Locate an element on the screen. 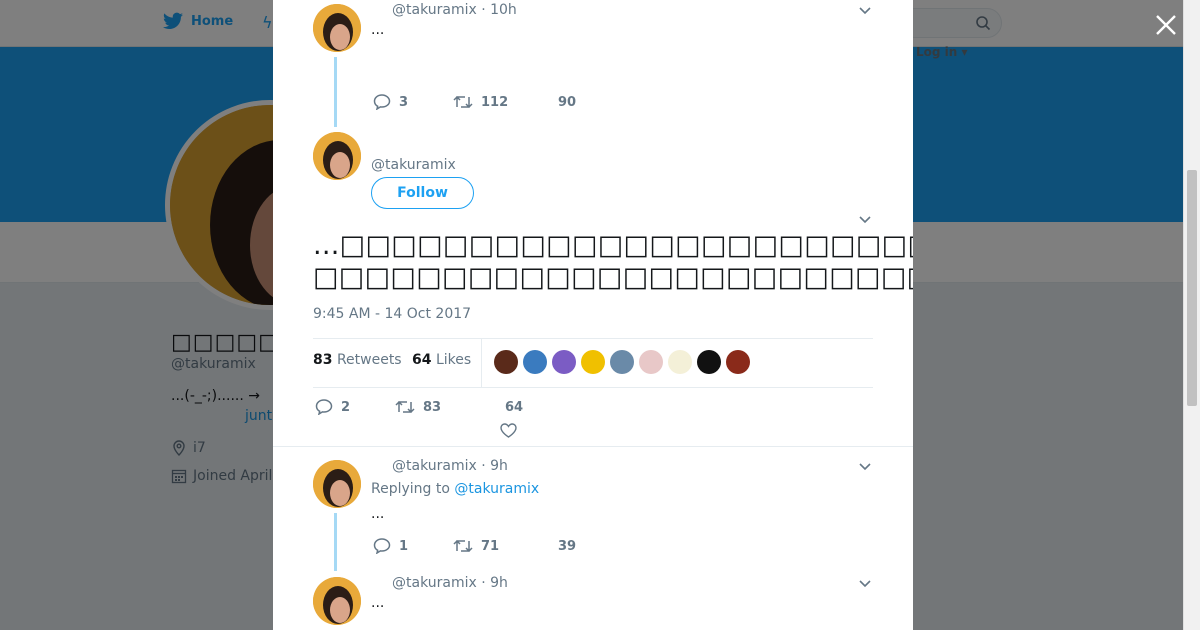 Image resolution: width=1200 pixels, height=630 pixels. main-tweet-actions: 2 83 64 is located at coordinates (419, 407).